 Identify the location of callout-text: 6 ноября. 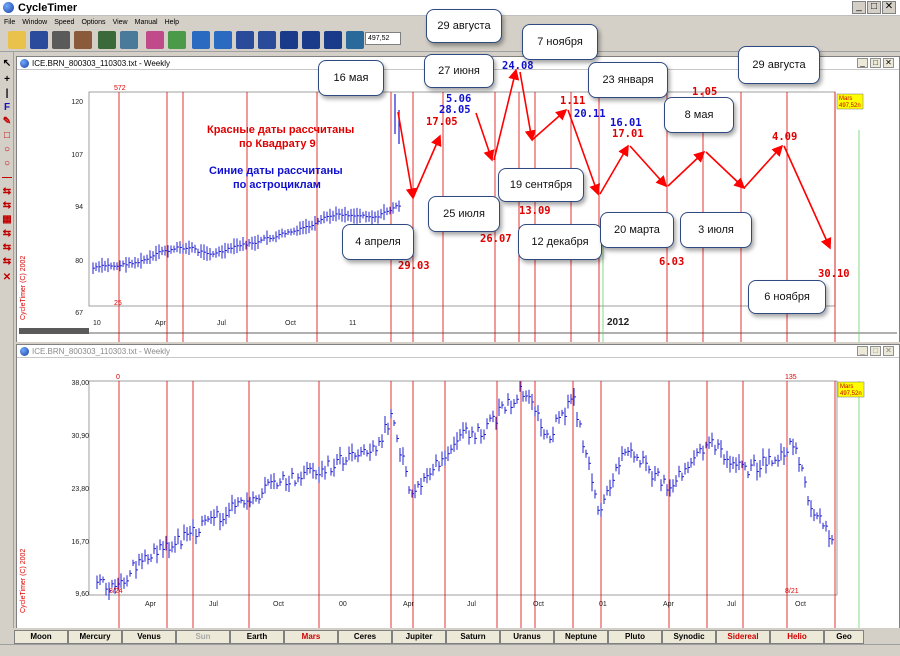
(787, 297).